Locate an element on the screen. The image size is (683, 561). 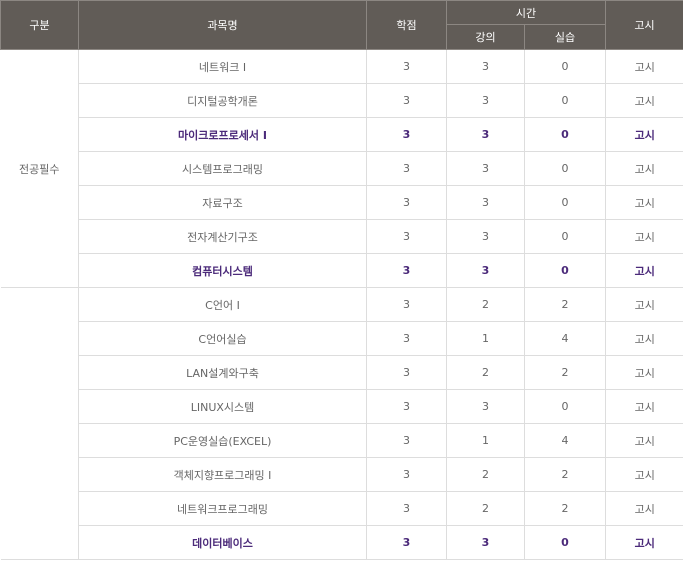
course-name-cell: PC운영실습(EXCEL) is located at coordinates (222, 440).